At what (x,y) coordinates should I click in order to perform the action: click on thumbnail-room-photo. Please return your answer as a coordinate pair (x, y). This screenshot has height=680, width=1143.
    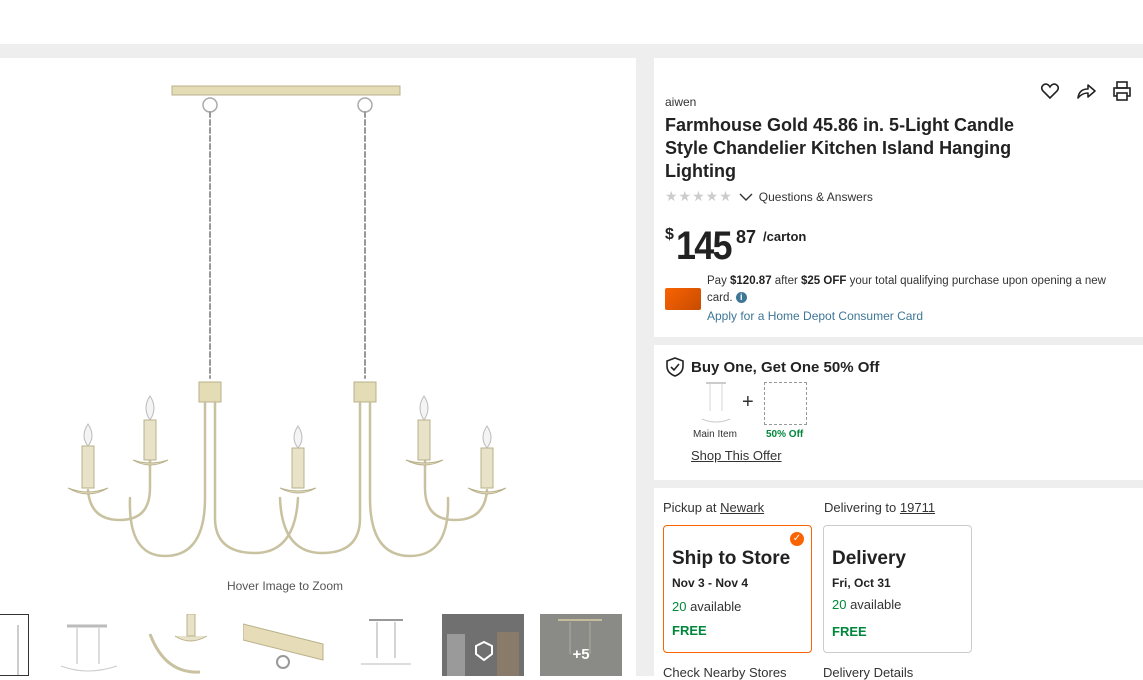
    Looking at the image, I should click on (483, 645).